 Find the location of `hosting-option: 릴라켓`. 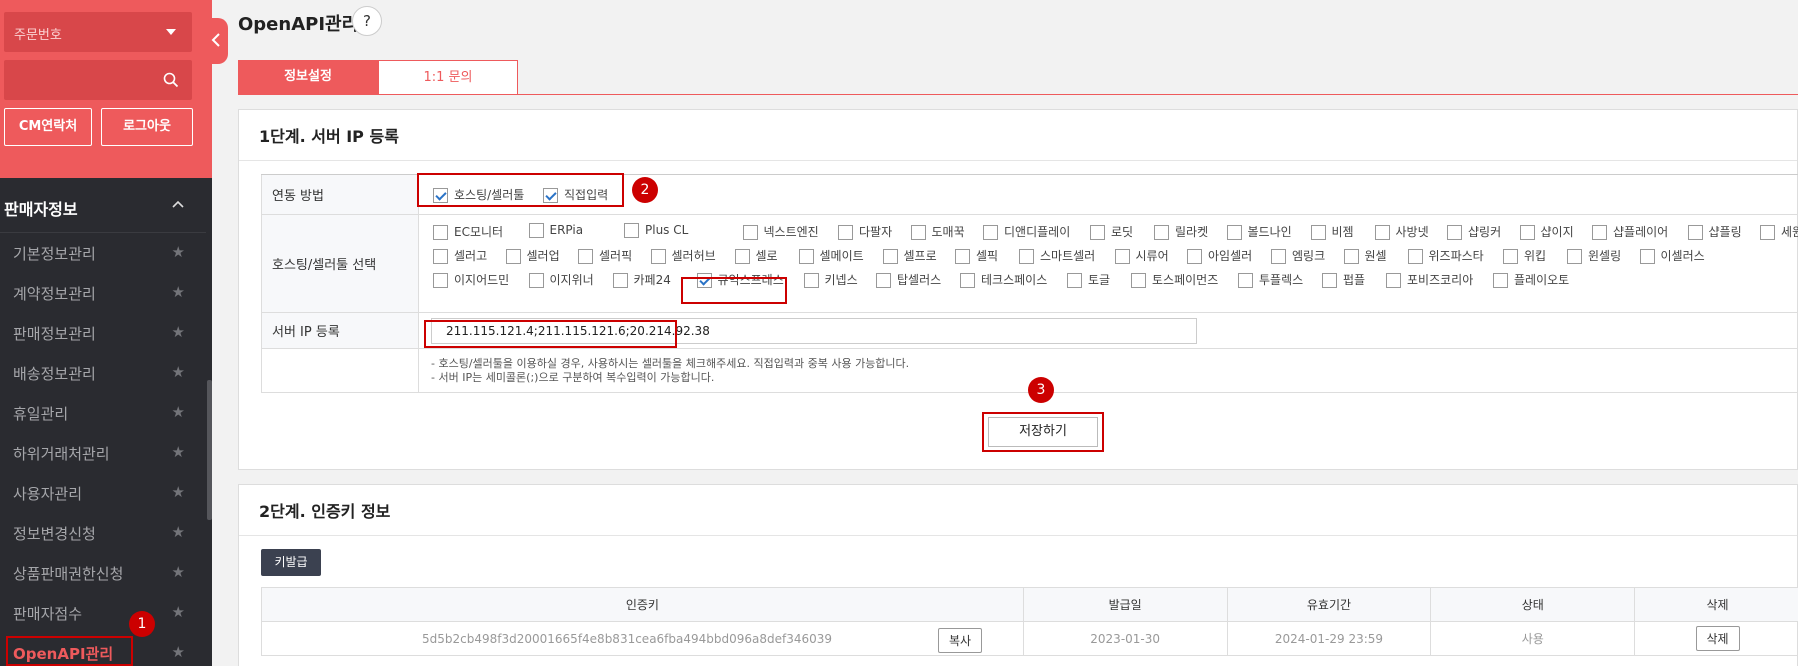

hosting-option: 릴라켓 is located at coordinates (1181, 231).